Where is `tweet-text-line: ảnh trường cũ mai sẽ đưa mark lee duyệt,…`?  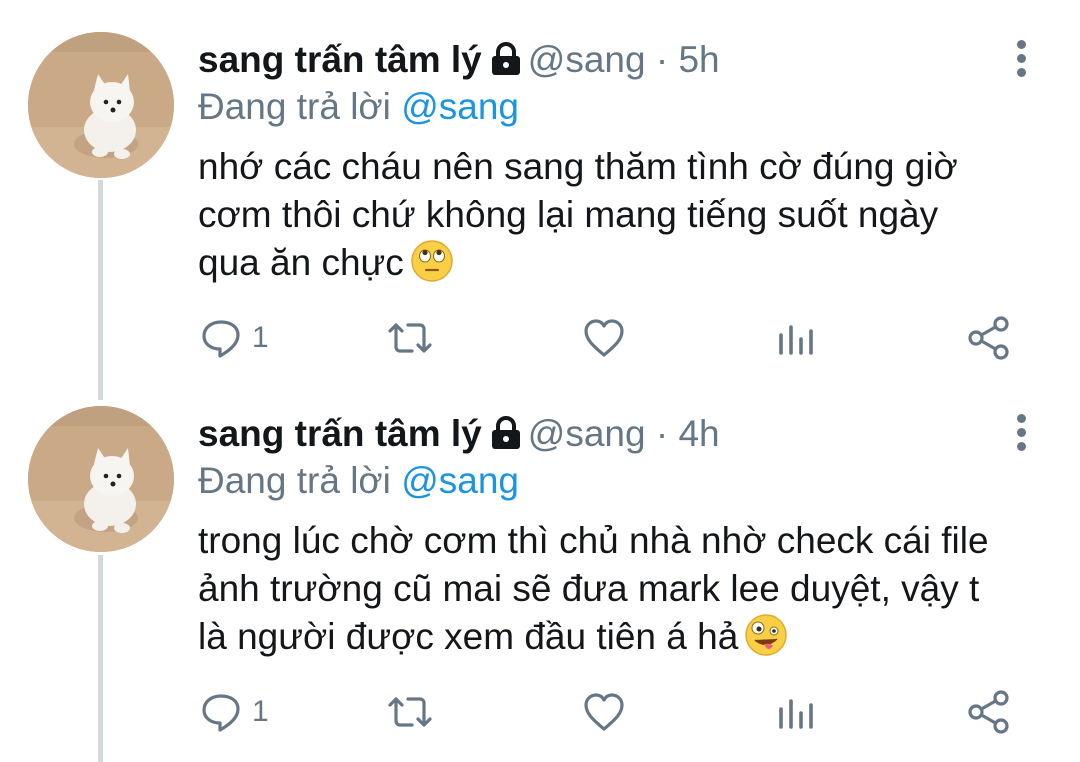 tweet-text-line: ảnh trường cũ mai sẽ đưa mark lee duyệt,… is located at coordinates (589, 588).